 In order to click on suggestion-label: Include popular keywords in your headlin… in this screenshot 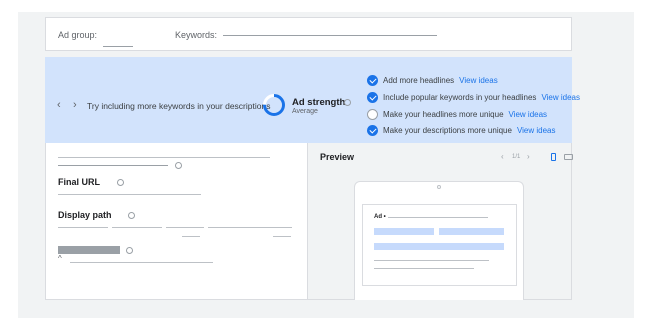, I will do `click(460, 97)`.